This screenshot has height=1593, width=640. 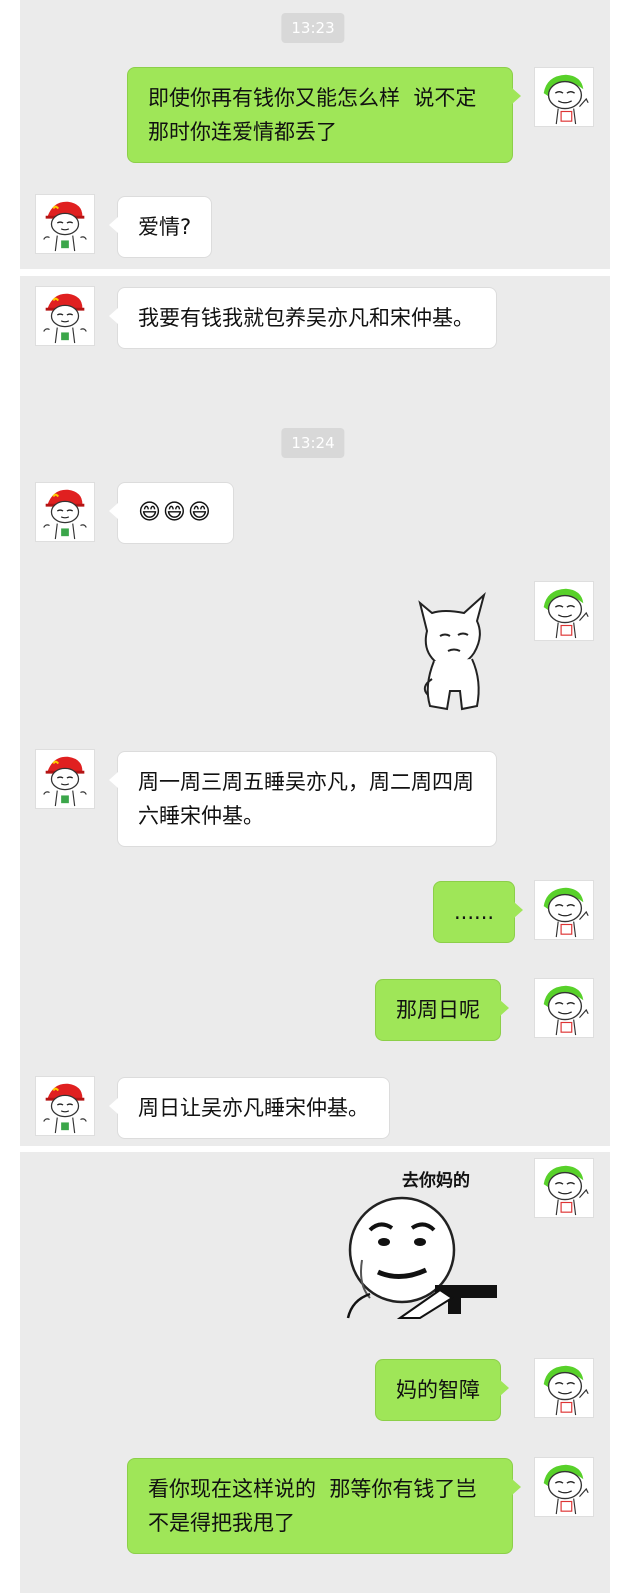 I want to click on gun-meme-sticker: 去你妈的, so click(x=425, y=1242).